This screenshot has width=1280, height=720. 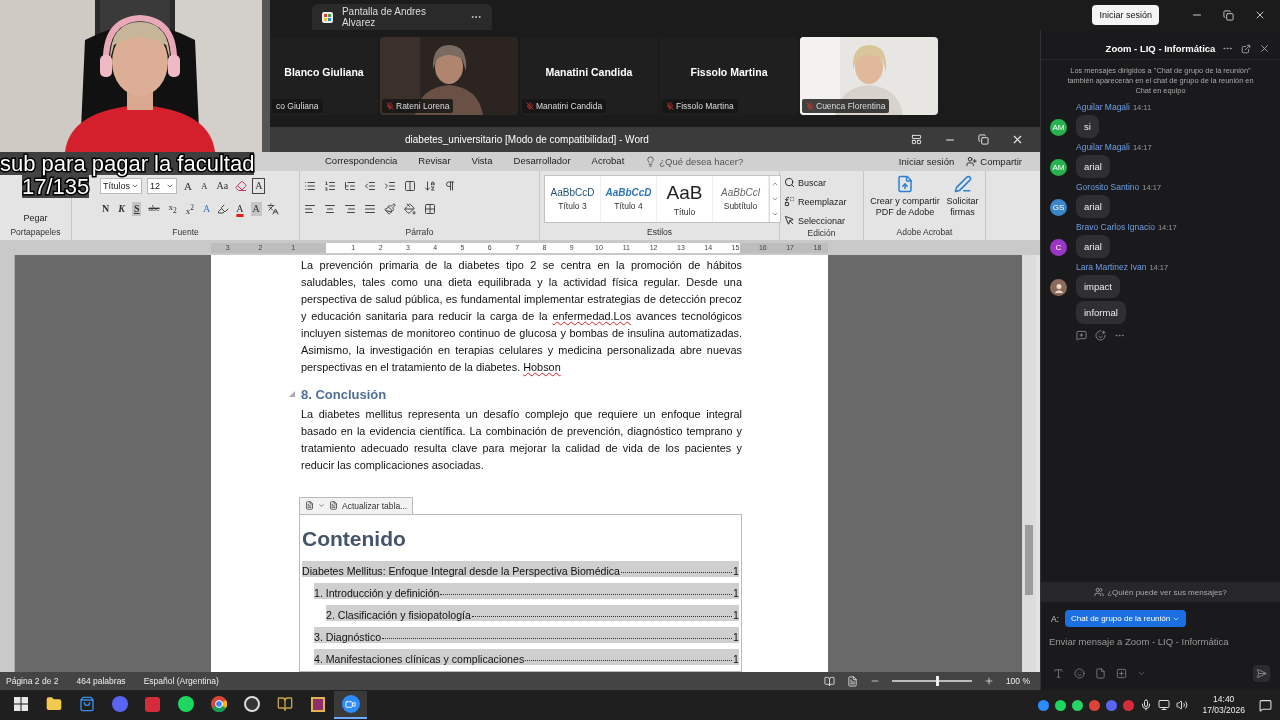 What do you see at coordinates (1182, 705) in the screenshot?
I see `volume-icon` at bounding box center [1182, 705].